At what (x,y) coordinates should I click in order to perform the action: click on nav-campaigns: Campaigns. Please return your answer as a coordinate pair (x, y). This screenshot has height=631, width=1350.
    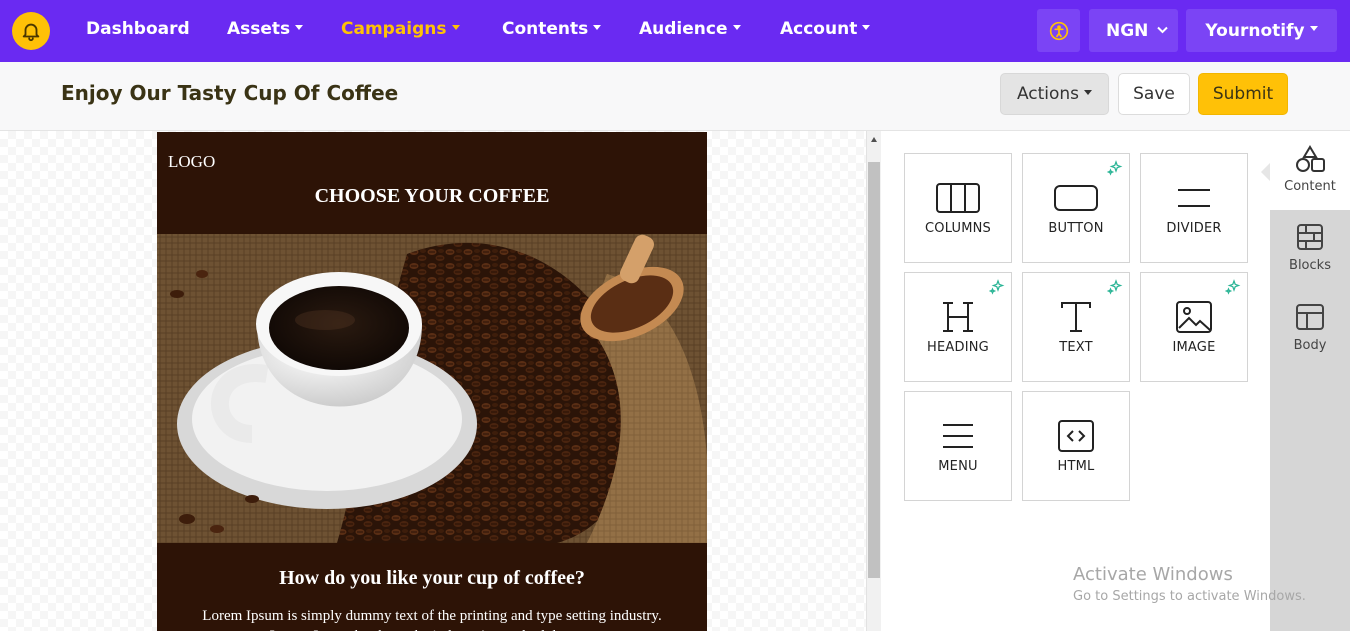
    Looking at the image, I should click on (400, 31).